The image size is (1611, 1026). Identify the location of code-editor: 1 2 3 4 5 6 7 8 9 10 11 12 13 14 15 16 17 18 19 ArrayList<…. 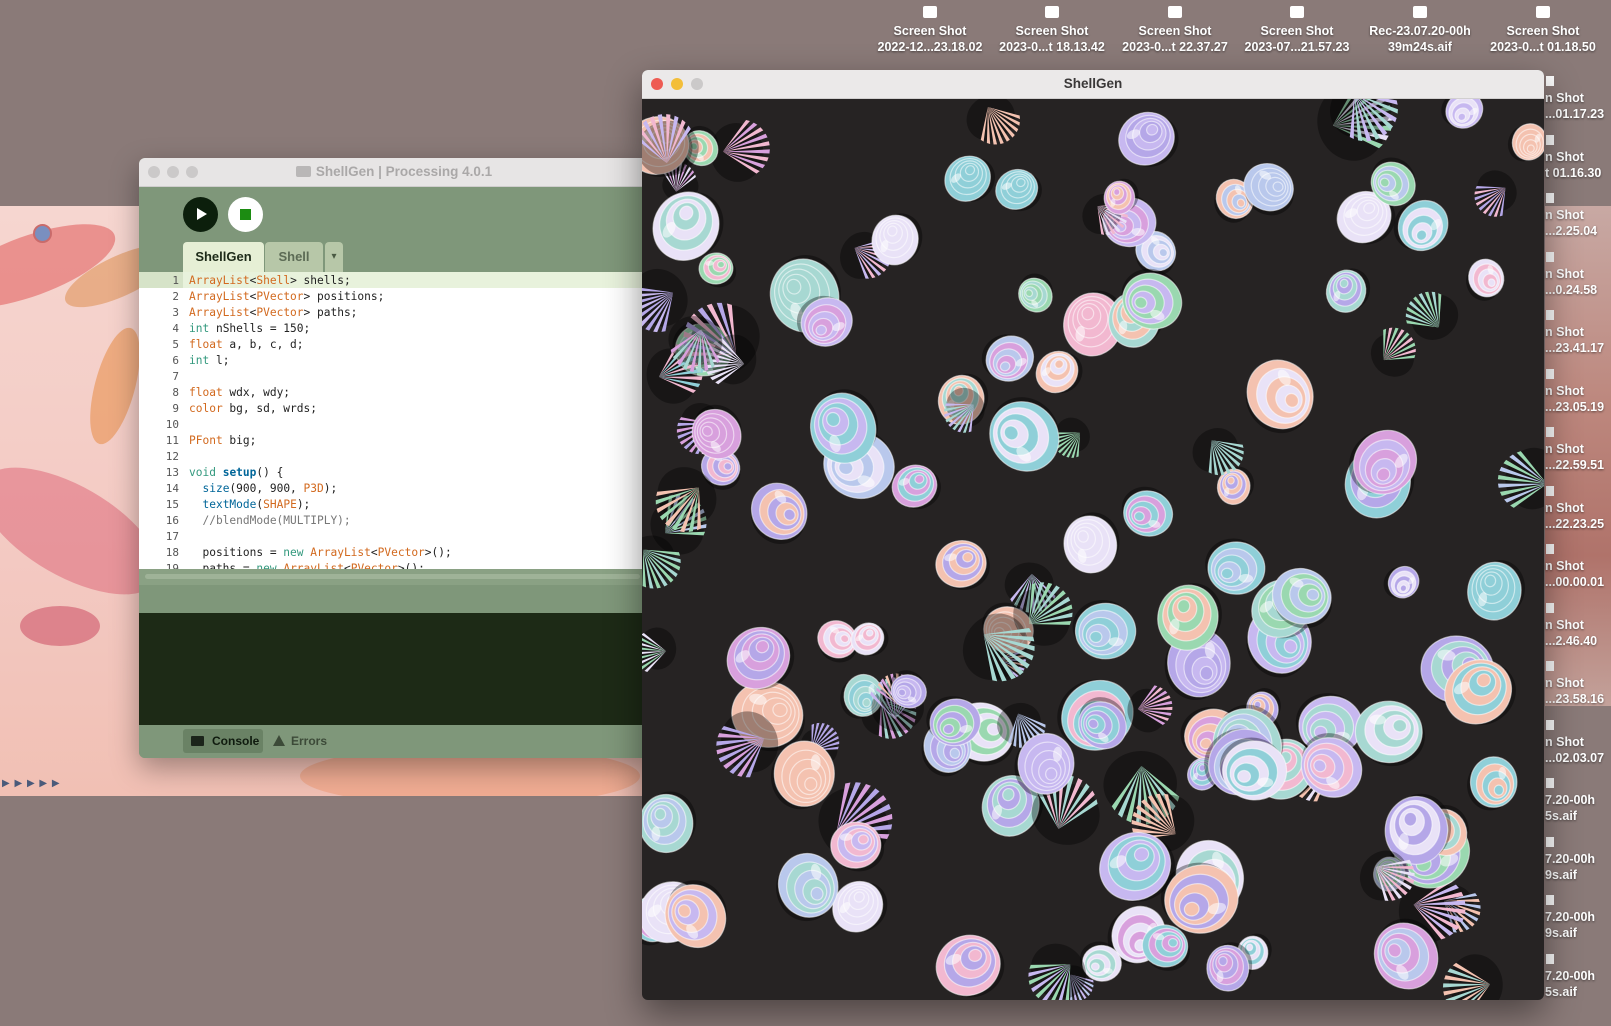
(394, 420).